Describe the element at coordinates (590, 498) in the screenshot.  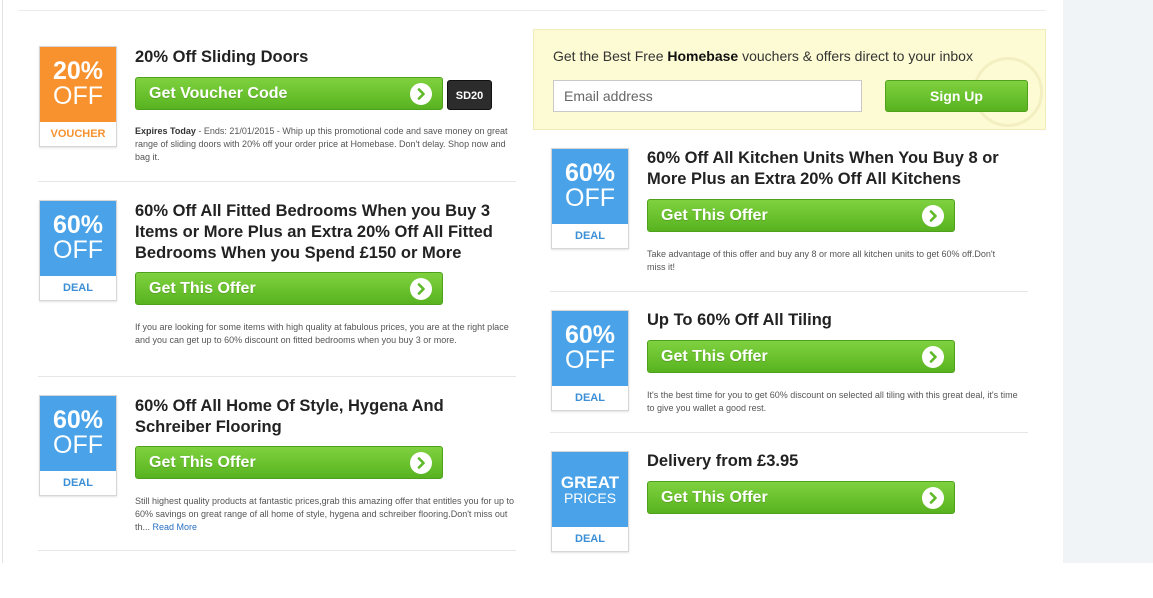
I see `badge-prices: PRICES` at that location.